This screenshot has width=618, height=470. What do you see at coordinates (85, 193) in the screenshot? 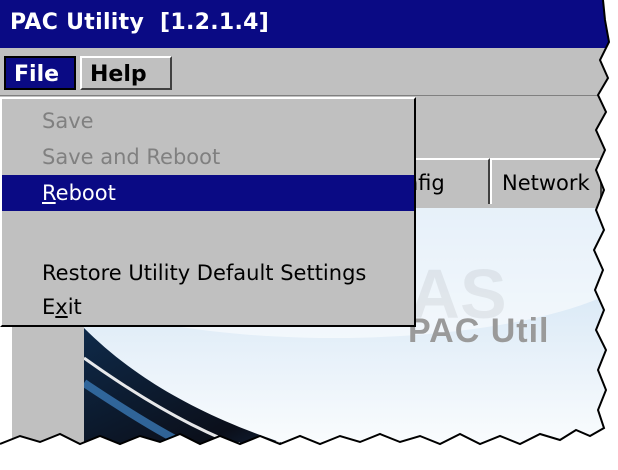
I see `menu-item-reboot-label: eboot` at bounding box center [85, 193].